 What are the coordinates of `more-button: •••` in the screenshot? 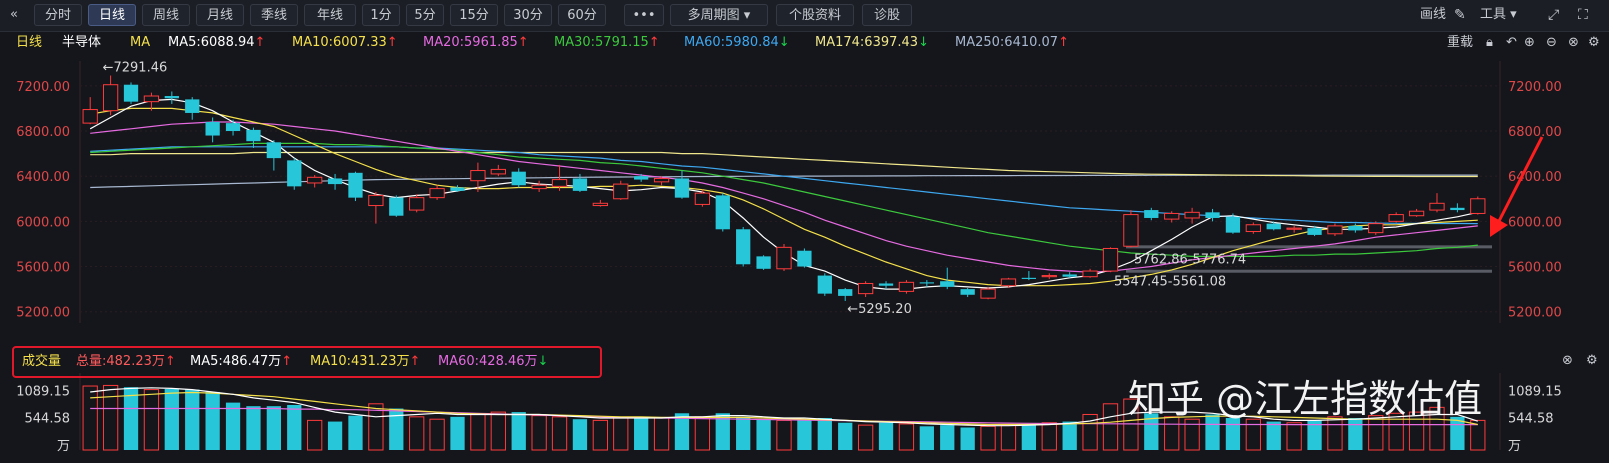 It's located at (644, 15).